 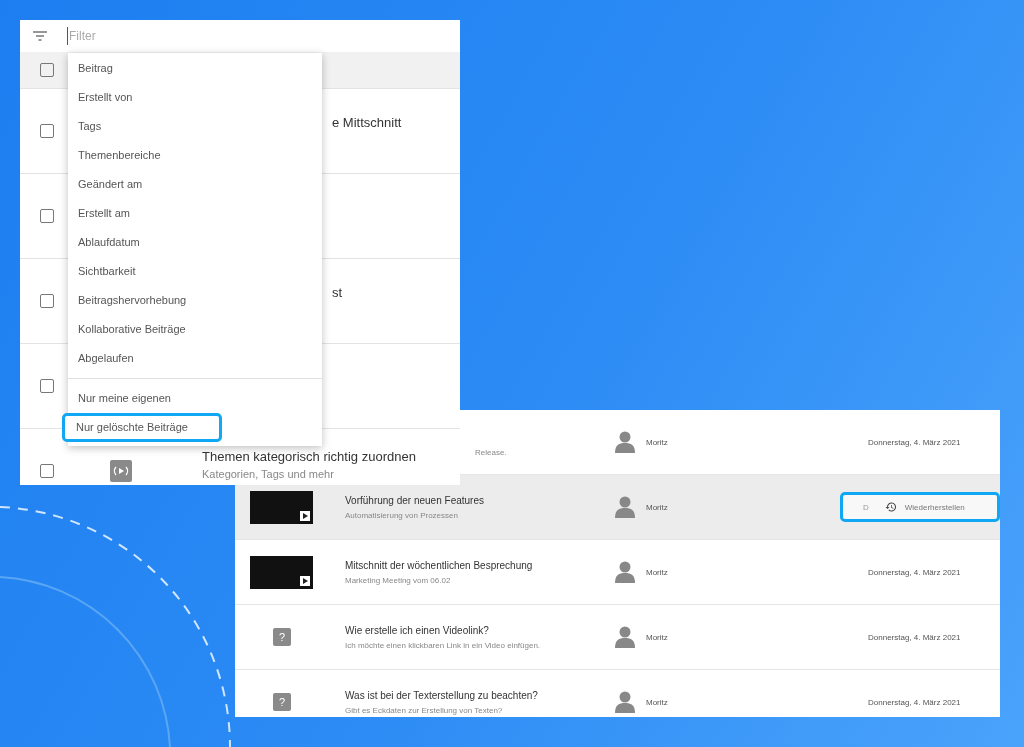 What do you see at coordinates (195, 358) in the screenshot?
I see `menu-item: Abgelaufen` at bounding box center [195, 358].